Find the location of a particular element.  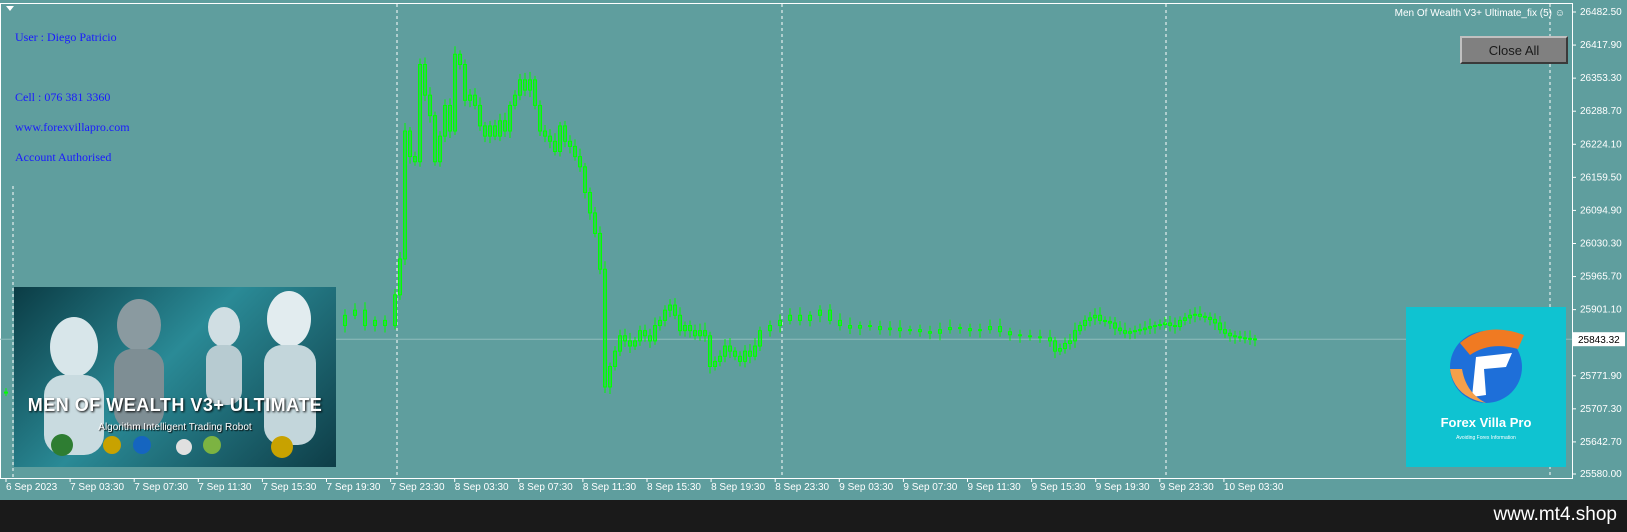

footer-bar is located at coordinates (813, 516).